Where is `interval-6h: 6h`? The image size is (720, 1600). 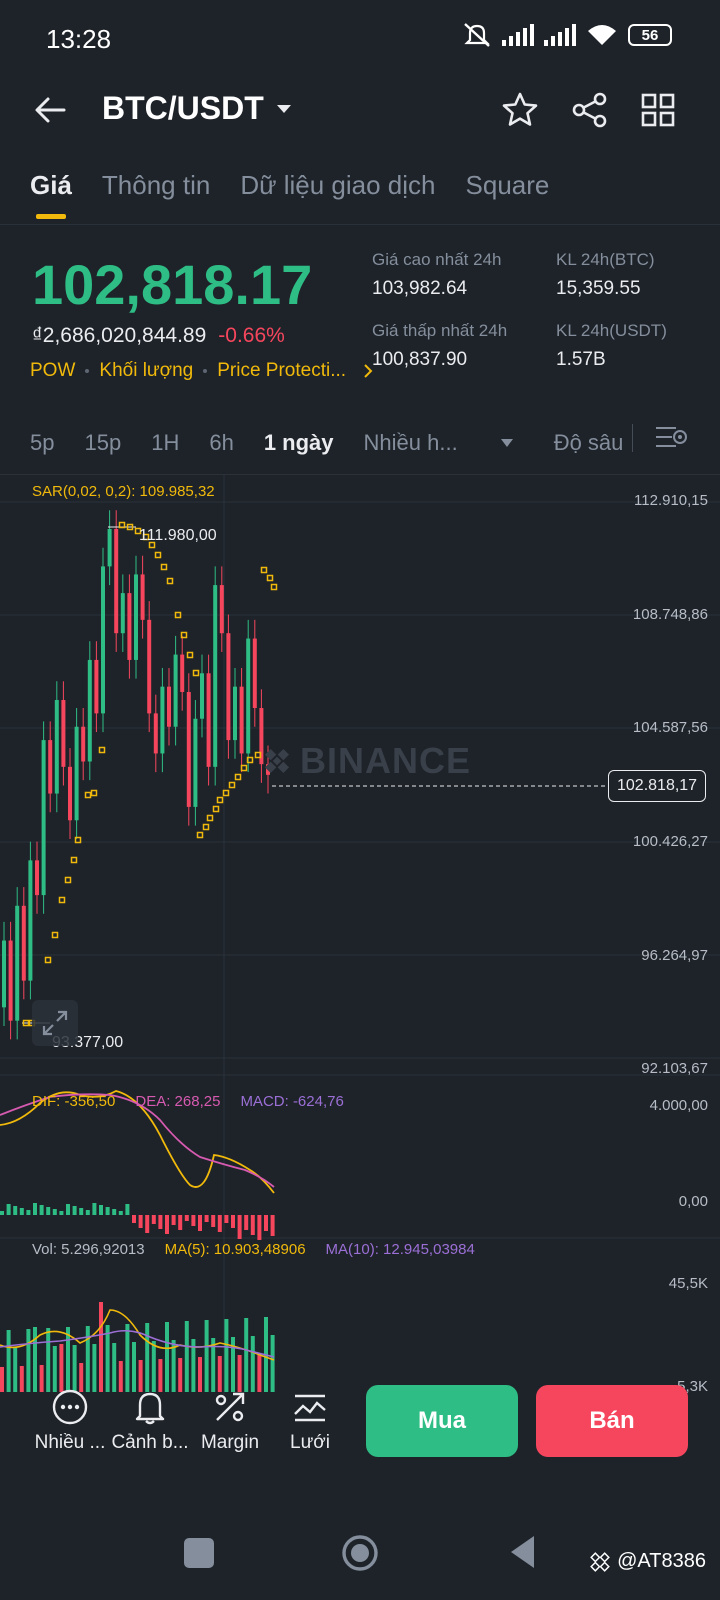
interval-6h: 6h is located at coordinates (221, 443).